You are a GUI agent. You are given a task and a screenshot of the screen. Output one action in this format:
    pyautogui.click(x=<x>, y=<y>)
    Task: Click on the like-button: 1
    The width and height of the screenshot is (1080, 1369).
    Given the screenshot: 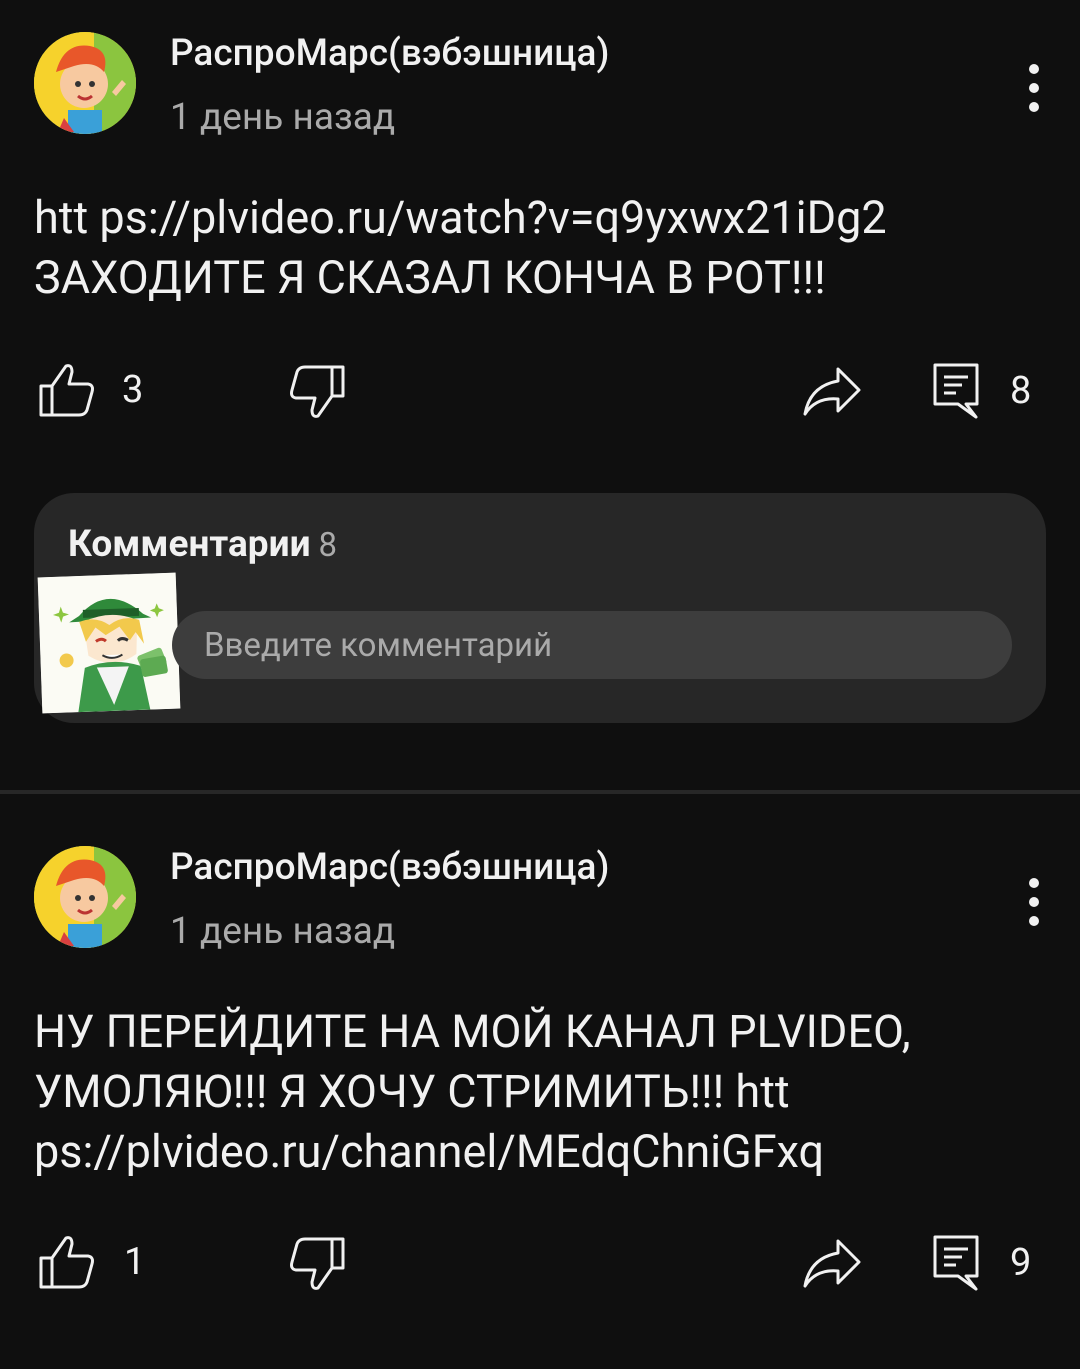 What is the action you would take?
    pyautogui.click(x=91, y=1262)
    